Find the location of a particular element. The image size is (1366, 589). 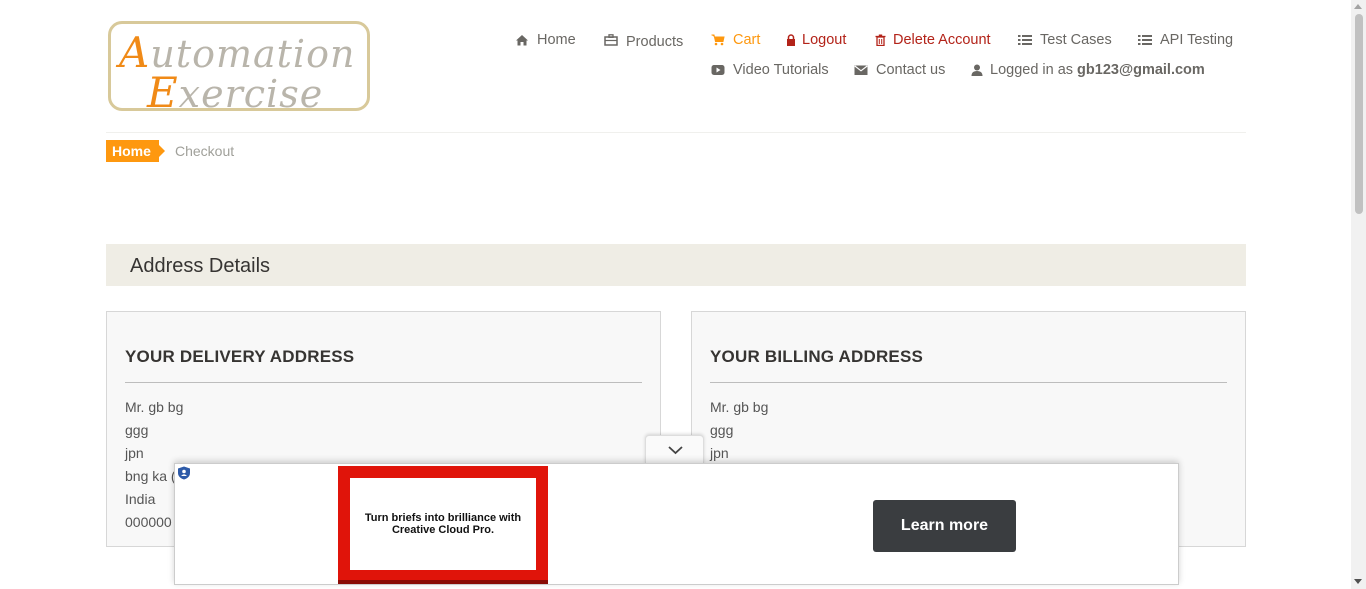

delivery-divider is located at coordinates (383, 382).